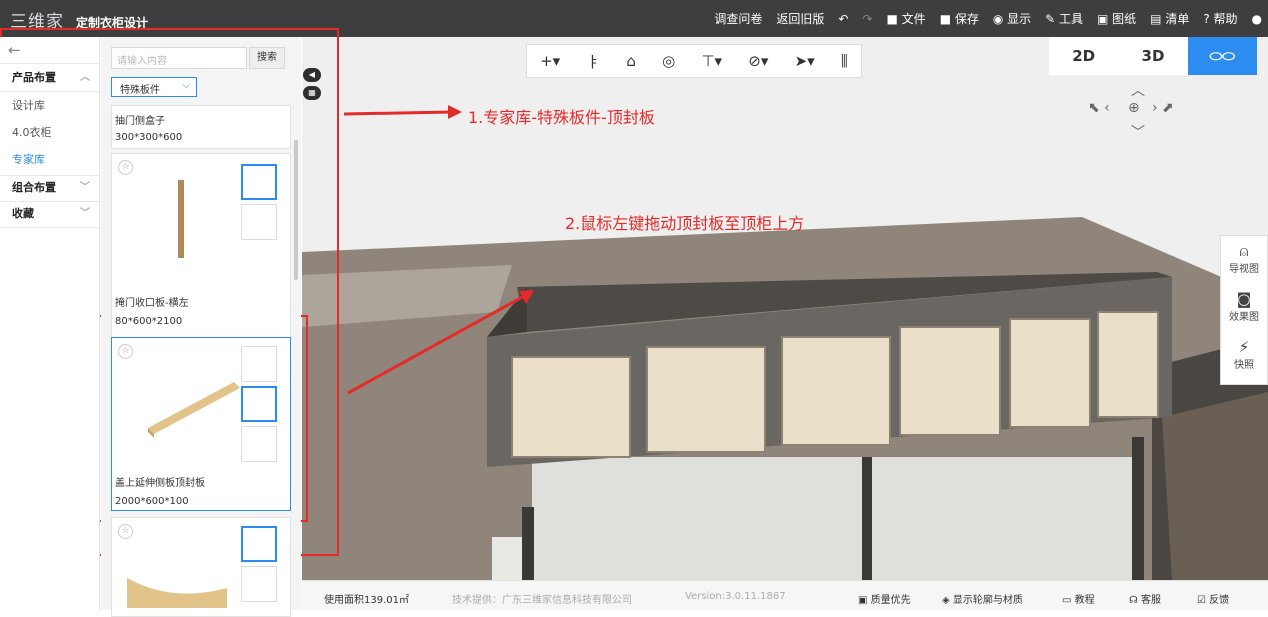  I want to click on tool-toolbar: +▾ ㅑ ⌂ ◎ ⊤▾ ⊘▾ ➤▾ ⫼, so click(694, 61).